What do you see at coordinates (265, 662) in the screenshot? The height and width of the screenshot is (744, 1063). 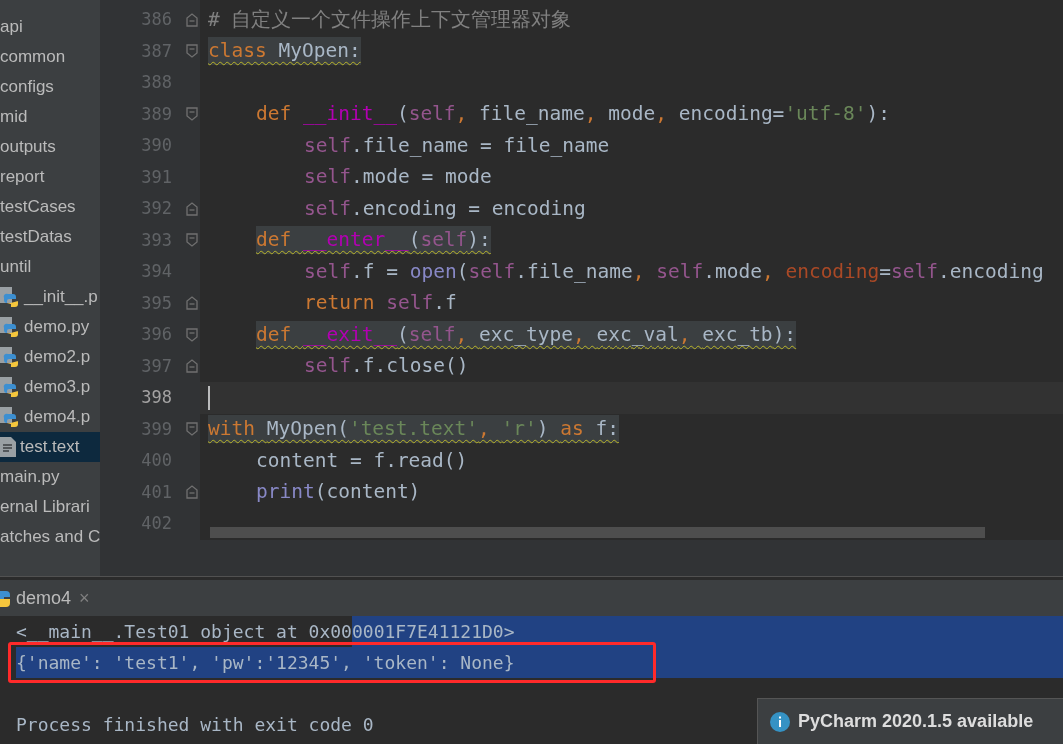 I see `console-text: {'name': 'test1', 'pw':'12345', 'token': None}` at bounding box center [265, 662].